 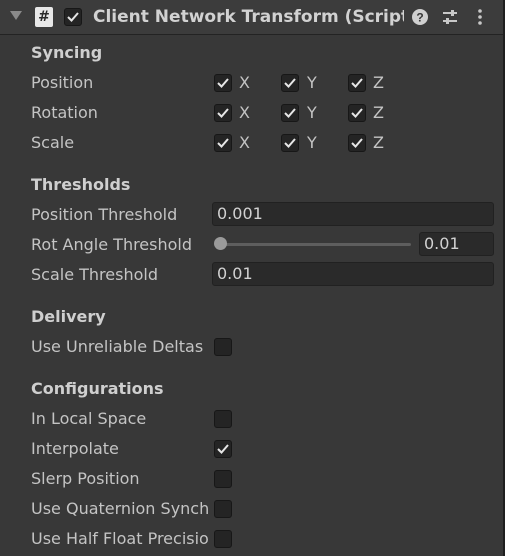 I want to click on scale-z-checkbox, so click(x=357, y=143).